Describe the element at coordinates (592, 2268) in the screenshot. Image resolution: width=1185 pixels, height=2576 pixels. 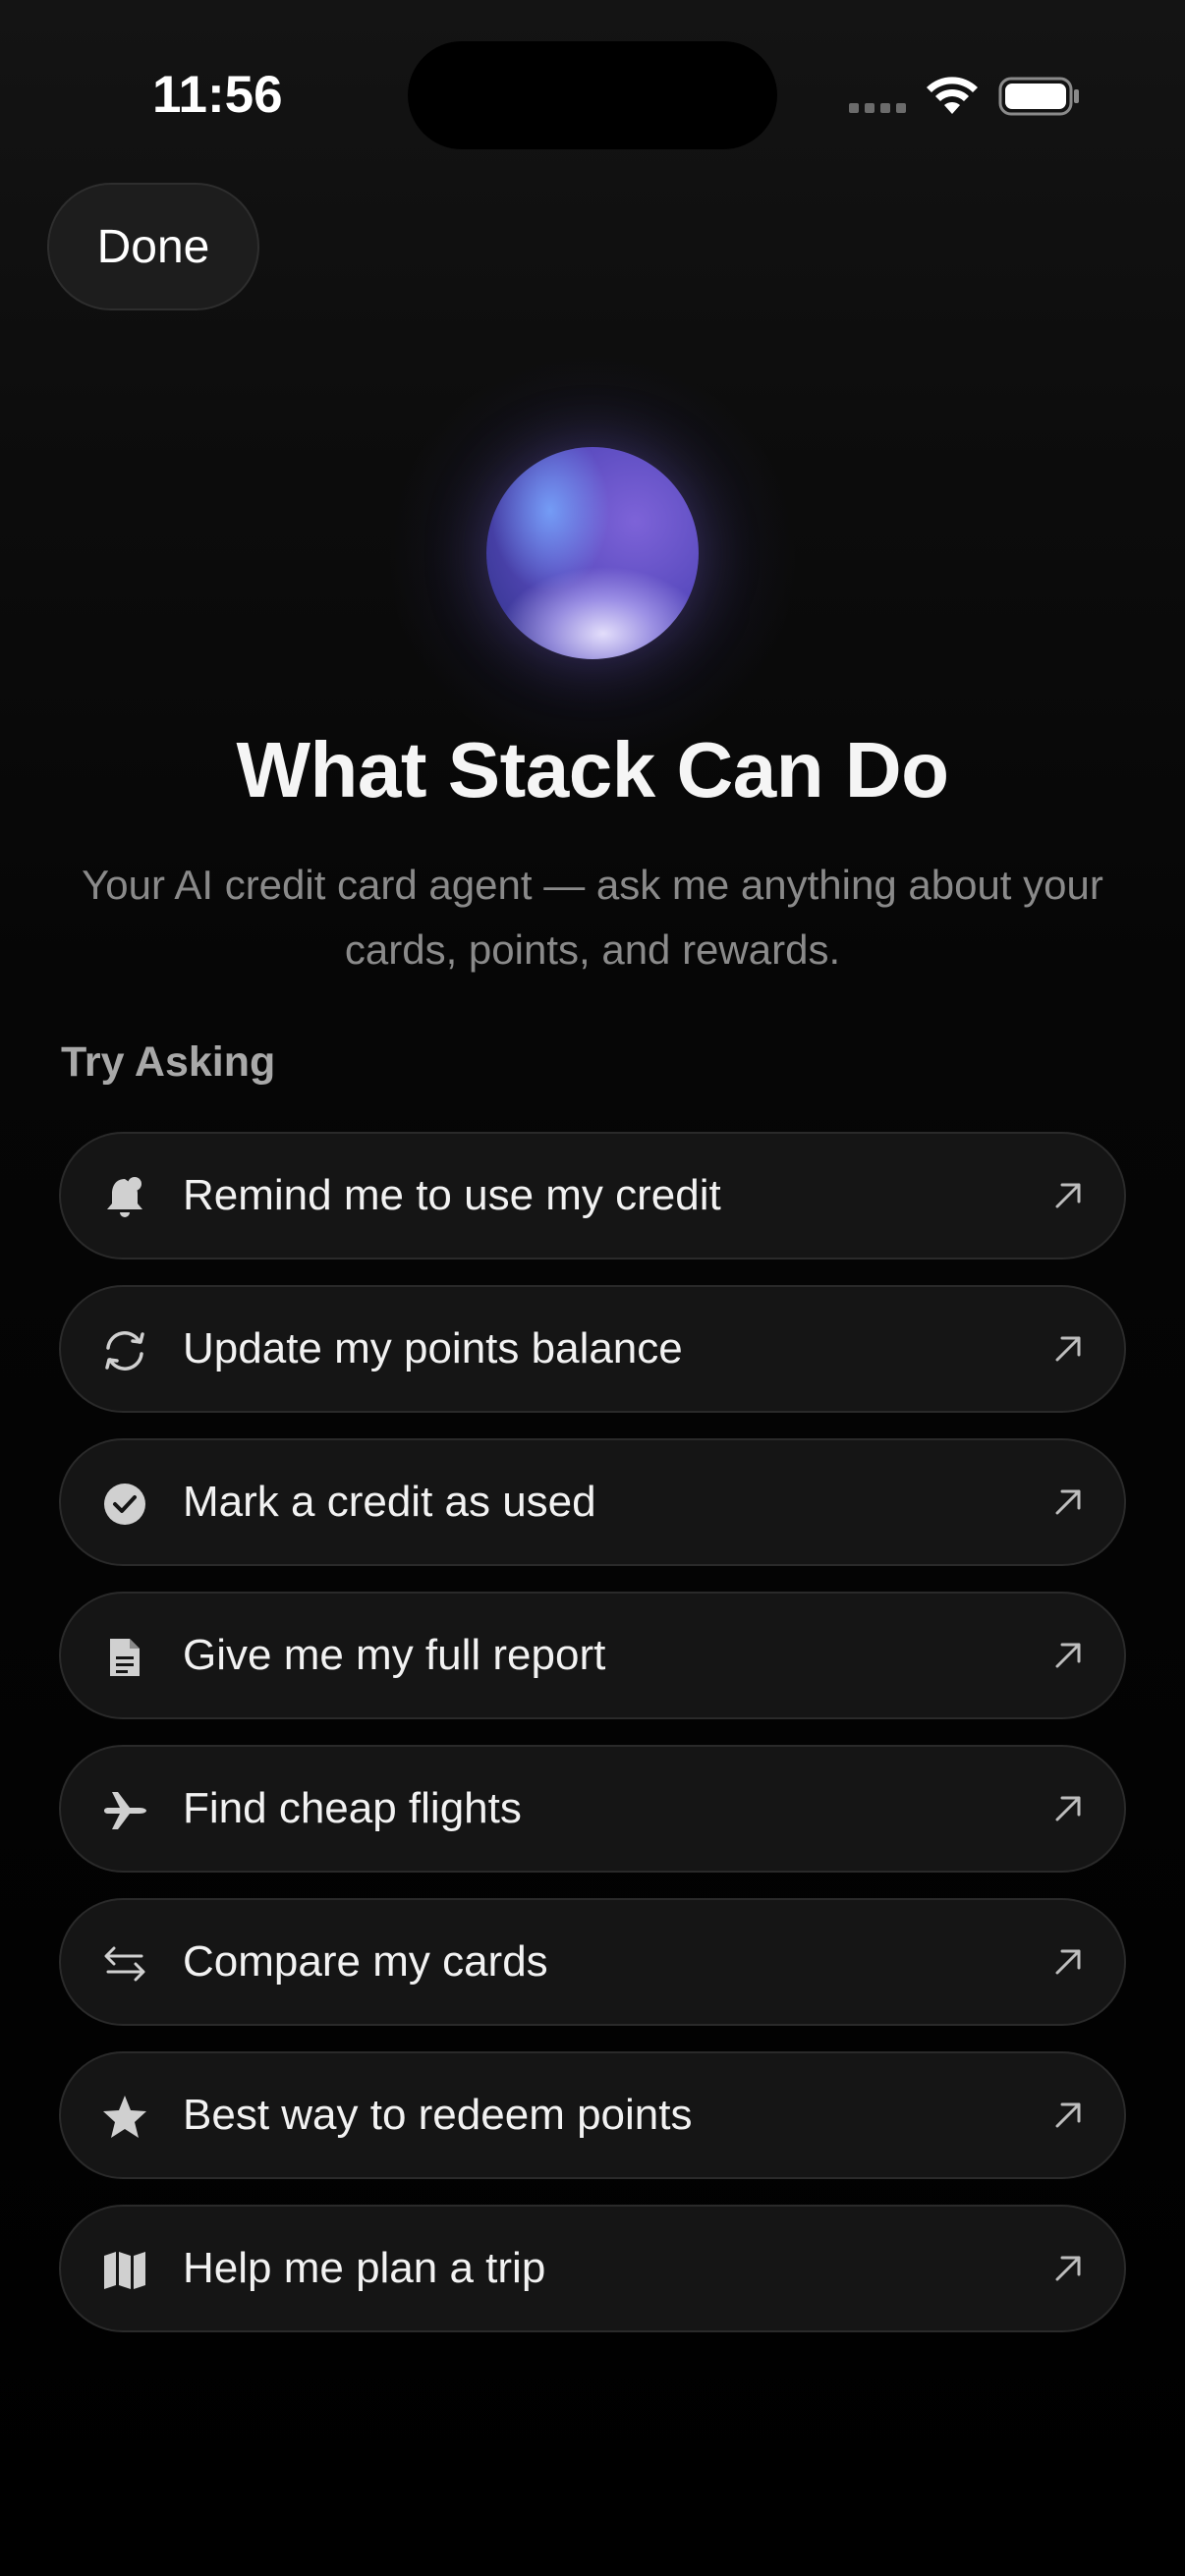
I see `suggestion-plan-trip: Help me plan a trip` at that location.